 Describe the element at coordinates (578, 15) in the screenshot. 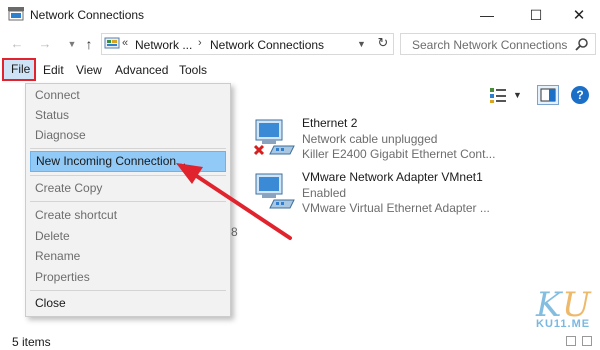

I see `close-button: ✕` at that location.